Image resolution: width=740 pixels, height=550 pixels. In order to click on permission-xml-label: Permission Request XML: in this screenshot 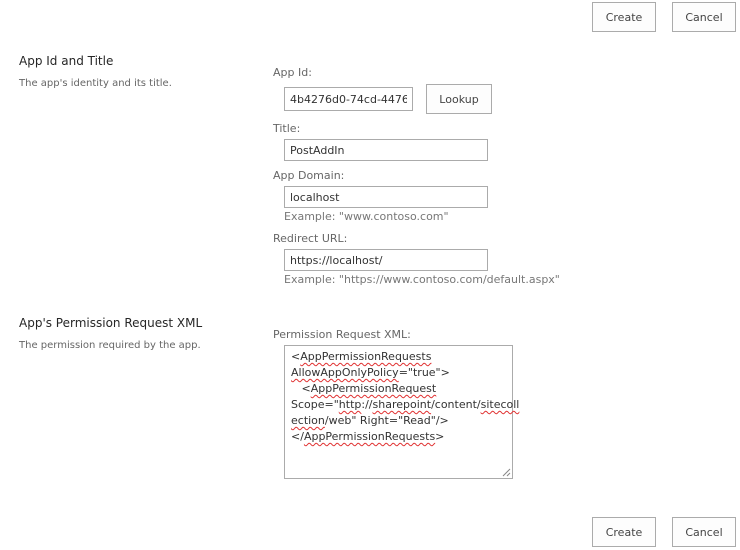, I will do `click(342, 334)`.